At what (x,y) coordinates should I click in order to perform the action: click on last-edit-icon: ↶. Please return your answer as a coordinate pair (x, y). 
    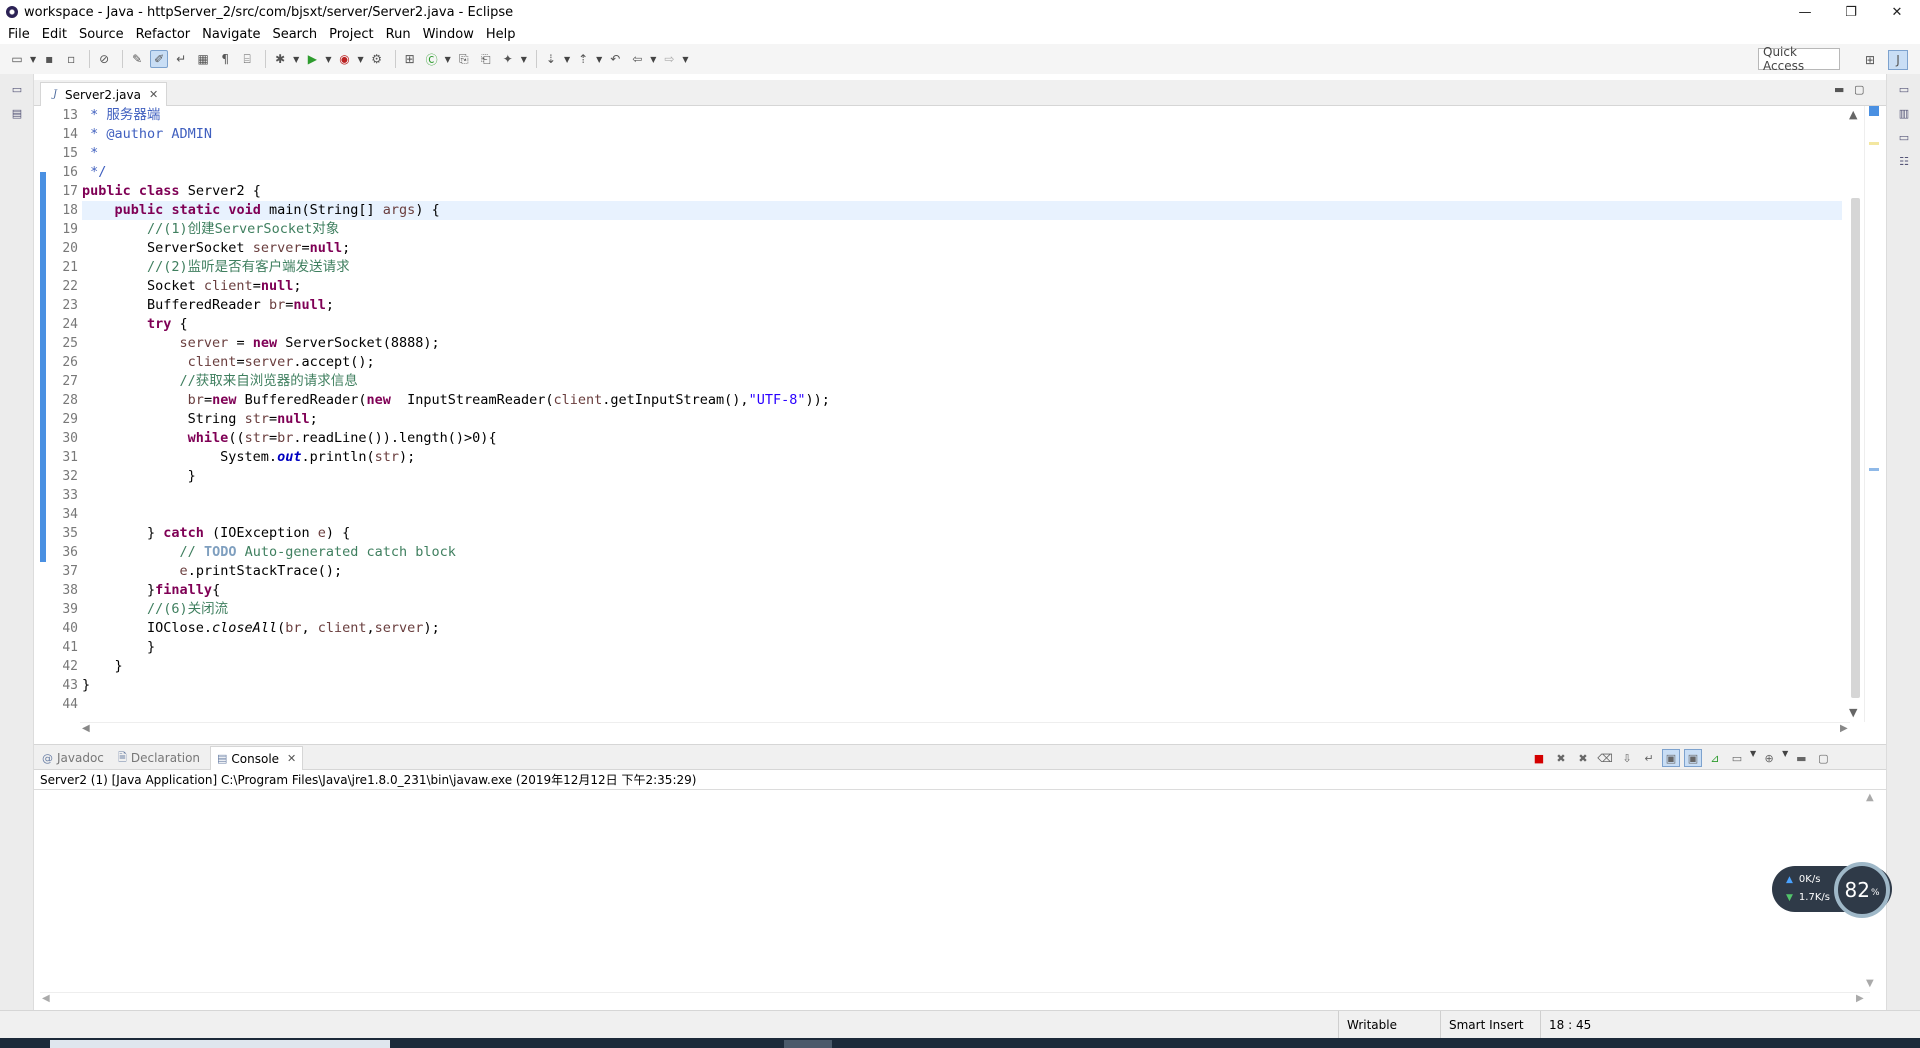
    Looking at the image, I should click on (615, 59).